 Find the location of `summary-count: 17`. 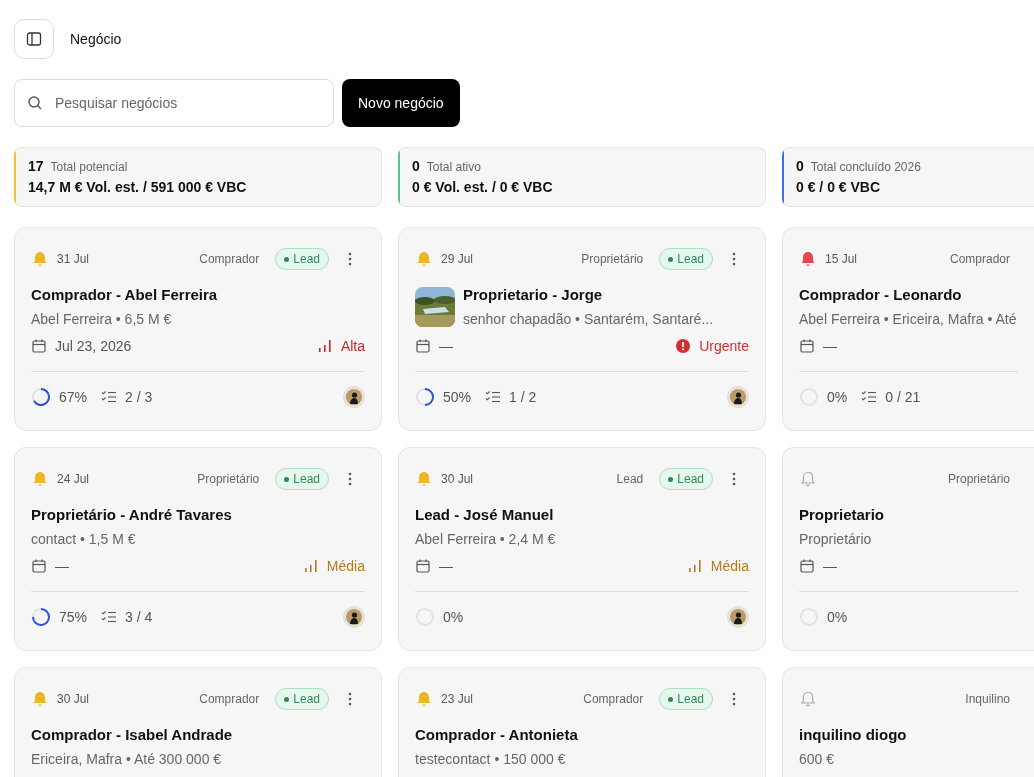

summary-count: 17 is located at coordinates (36, 166).